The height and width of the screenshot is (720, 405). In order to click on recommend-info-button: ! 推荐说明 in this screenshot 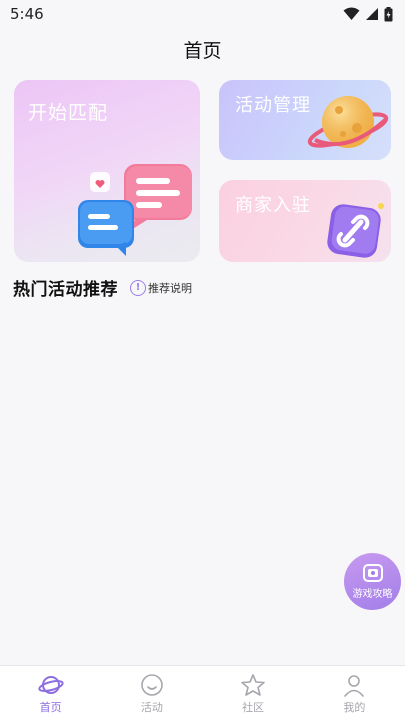, I will do `click(161, 287)`.